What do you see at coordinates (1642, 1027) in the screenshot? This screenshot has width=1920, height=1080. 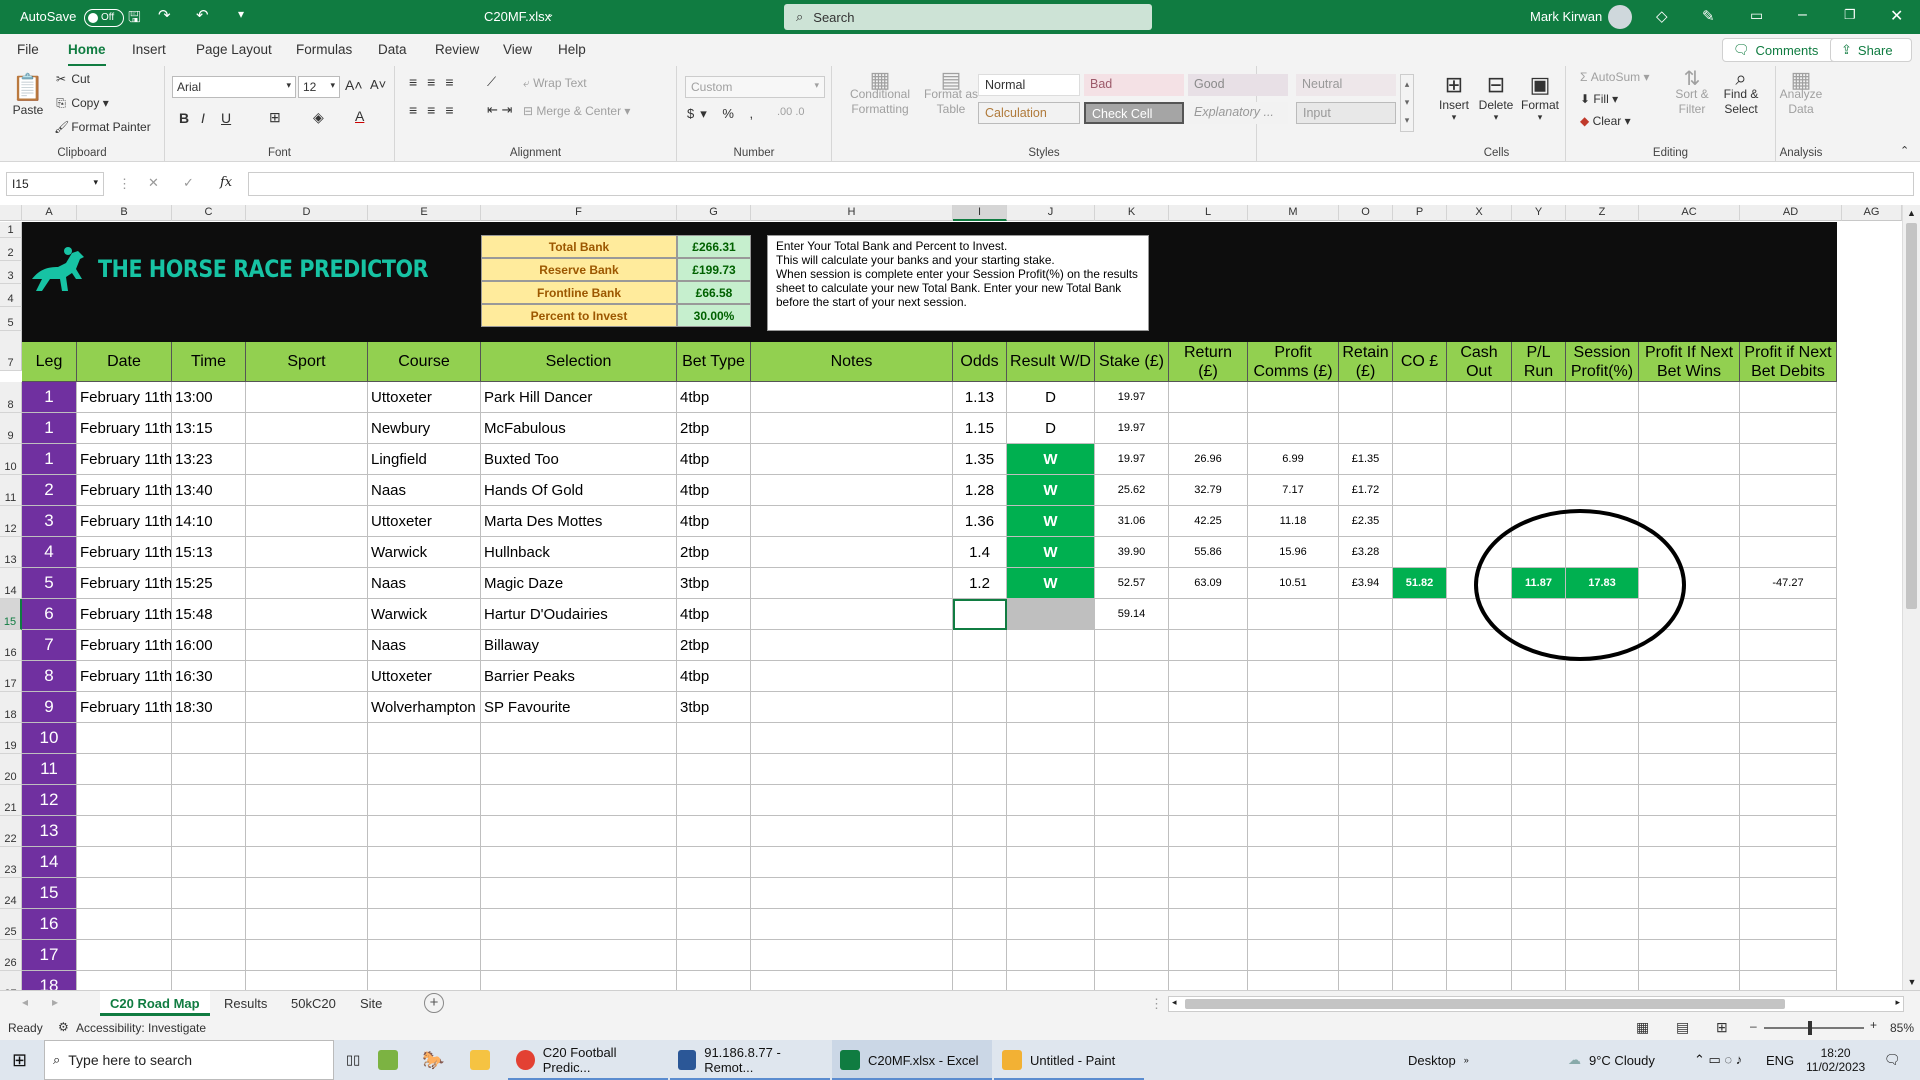 I see `normal-view-icon: ▦` at bounding box center [1642, 1027].